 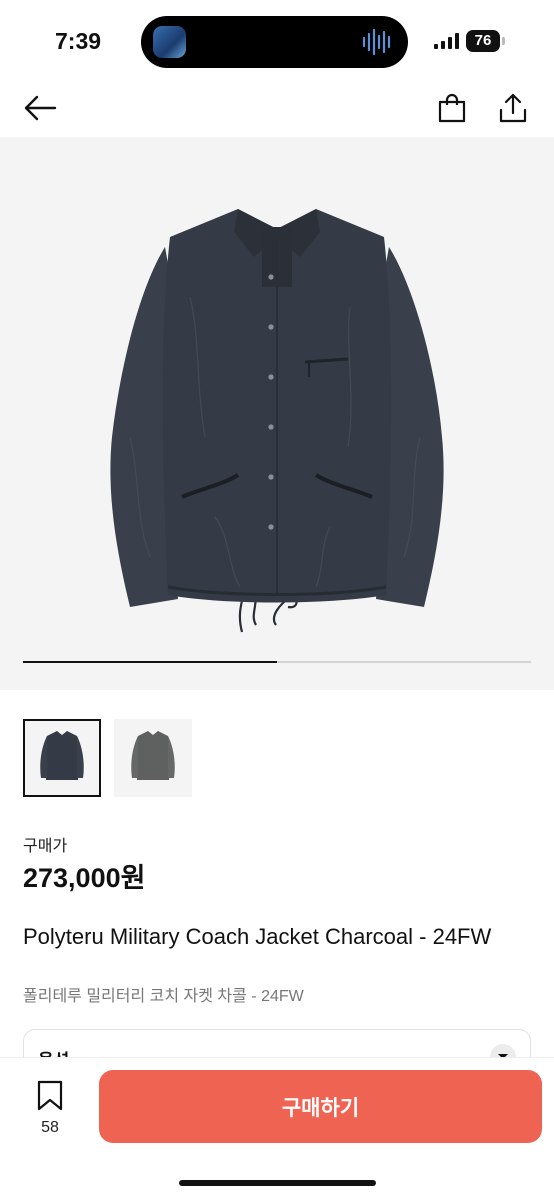 I want to click on battery-tip, so click(x=503, y=41).